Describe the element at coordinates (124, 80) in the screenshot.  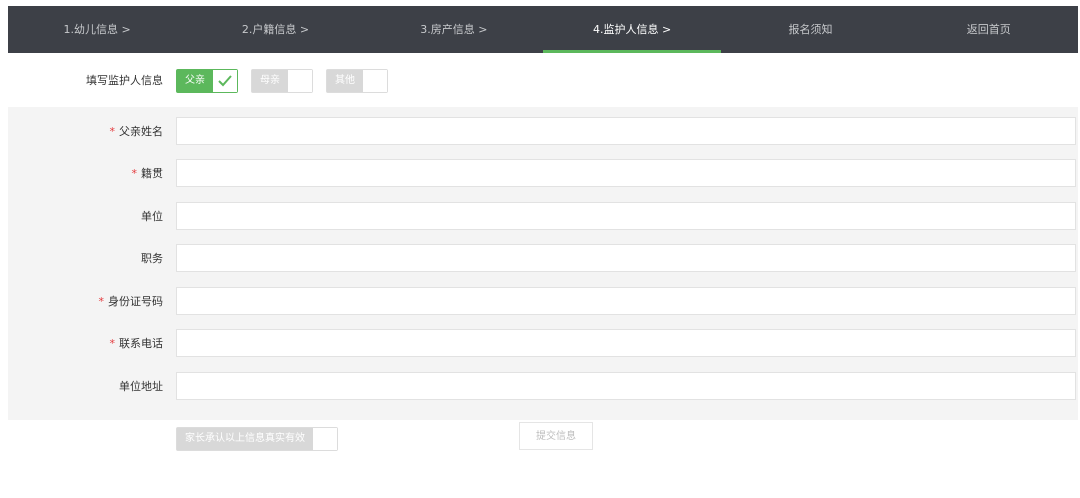
I see `guardian-selector-label: 填写监护人信息` at that location.